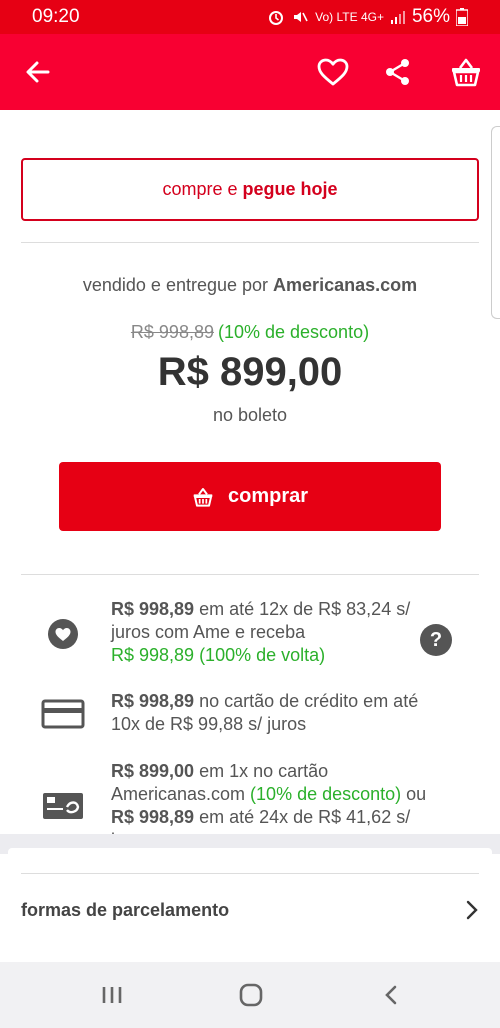  I want to click on installments-label: formas de parcelamento, so click(125, 909).